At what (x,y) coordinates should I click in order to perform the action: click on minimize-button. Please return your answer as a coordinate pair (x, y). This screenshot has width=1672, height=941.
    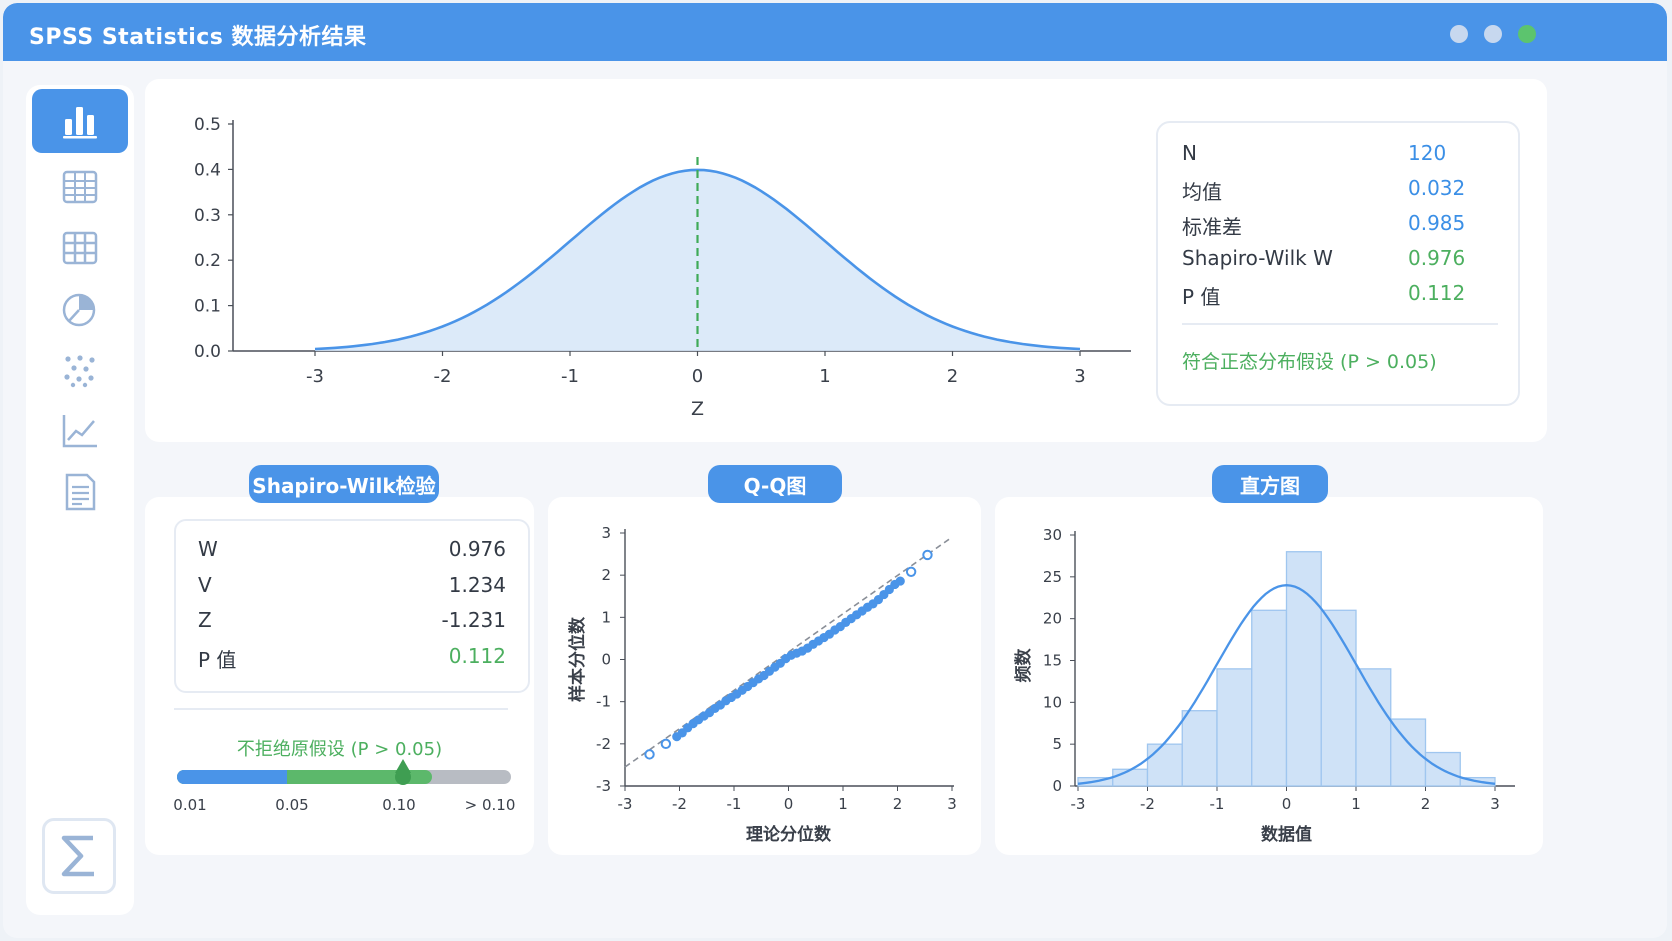
    Looking at the image, I should click on (1459, 34).